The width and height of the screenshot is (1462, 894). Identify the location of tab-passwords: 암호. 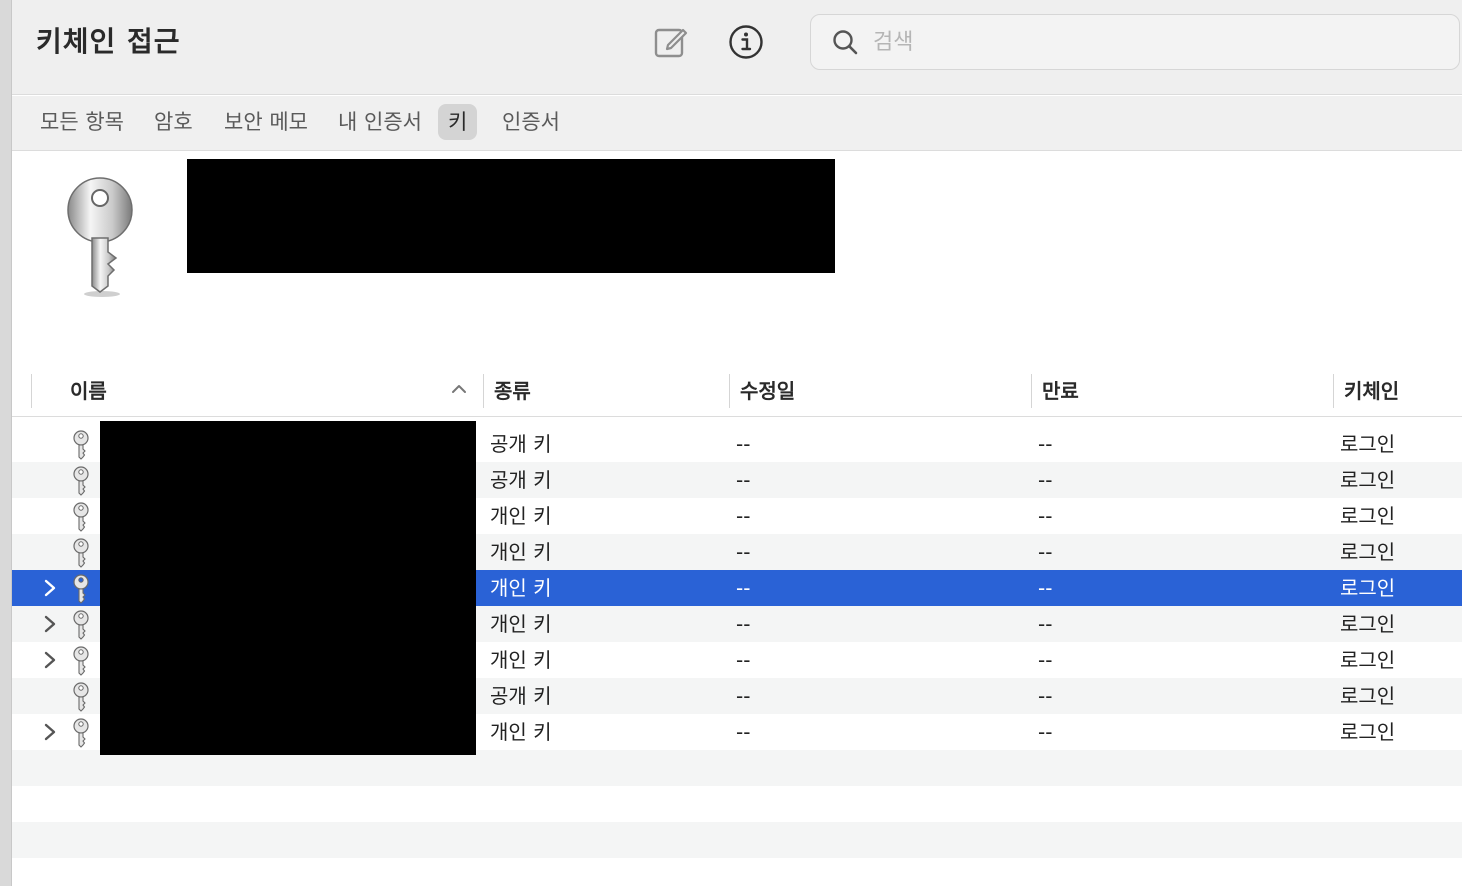
(173, 122).